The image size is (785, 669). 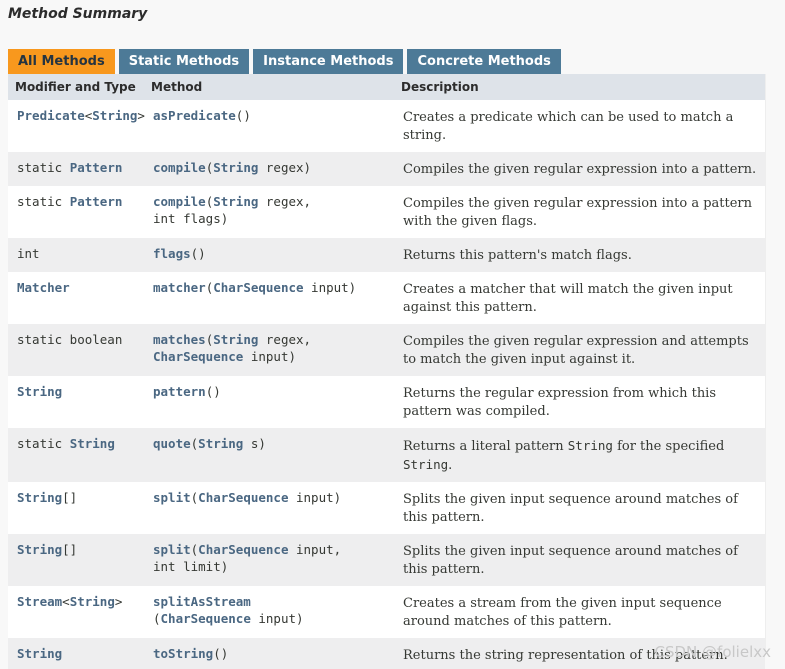 I want to click on method-args: regex), so click(x=285, y=167).